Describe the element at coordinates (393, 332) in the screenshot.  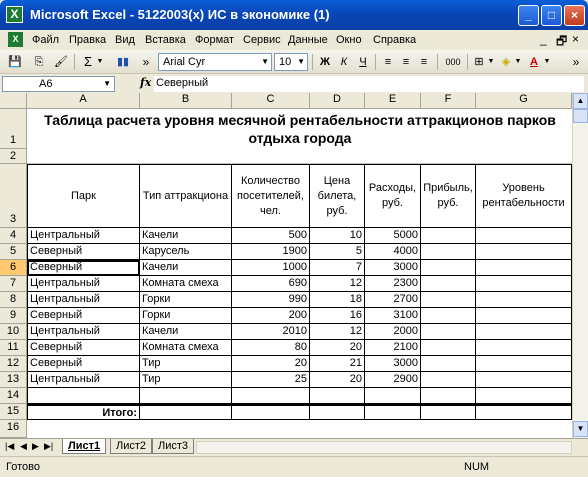
I see `table-cell: 2000` at that location.